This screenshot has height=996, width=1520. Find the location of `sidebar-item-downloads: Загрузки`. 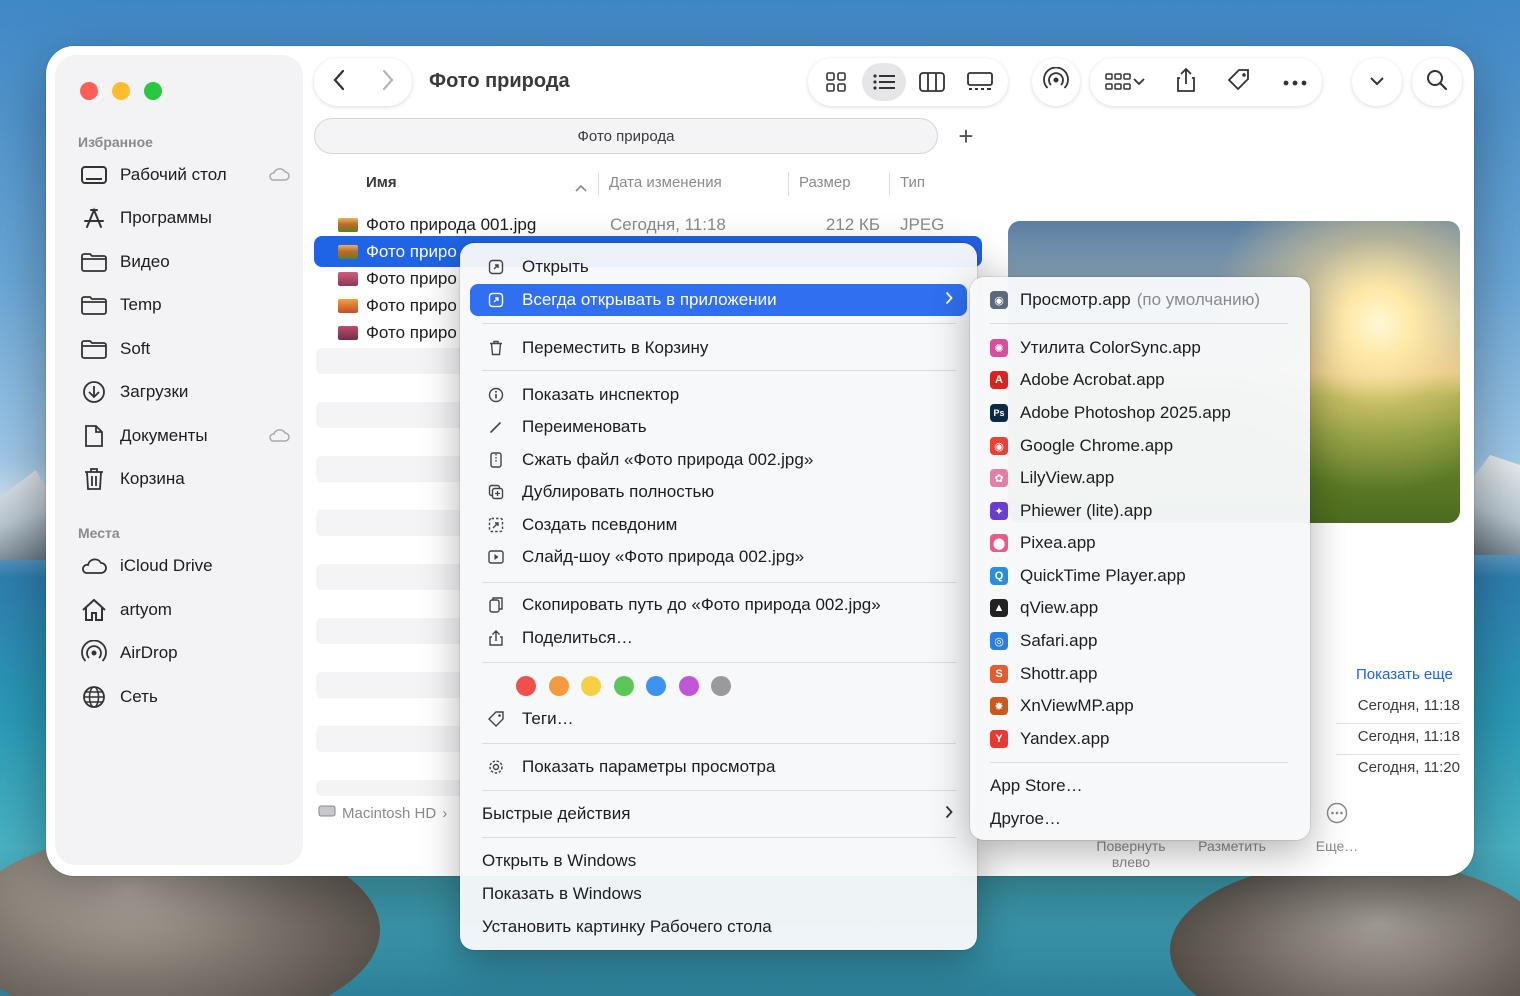

sidebar-item-downloads: Загрузки is located at coordinates (185, 392).